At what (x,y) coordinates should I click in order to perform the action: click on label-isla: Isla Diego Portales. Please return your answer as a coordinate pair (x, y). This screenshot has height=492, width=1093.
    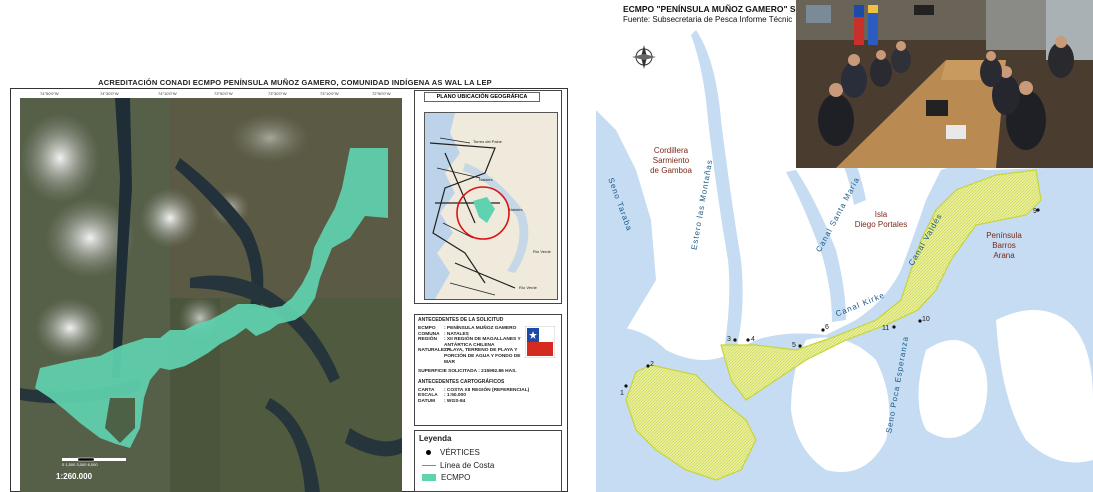
    Looking at the image, I should click on (881, 220).